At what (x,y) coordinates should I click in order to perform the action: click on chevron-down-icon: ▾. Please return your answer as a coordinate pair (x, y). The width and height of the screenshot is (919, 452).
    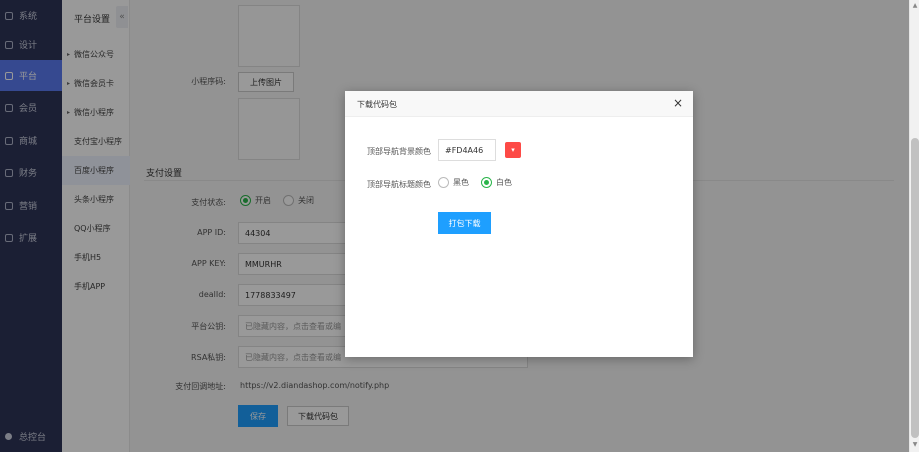
    Looking at the image, I should click on (513, 150).